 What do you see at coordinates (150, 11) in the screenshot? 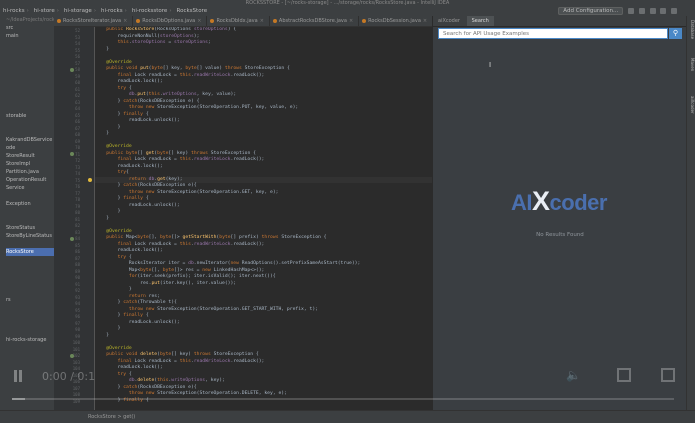
I see `breadcrumb-item: hi-rocksstore` at bounding box center [150, 11].